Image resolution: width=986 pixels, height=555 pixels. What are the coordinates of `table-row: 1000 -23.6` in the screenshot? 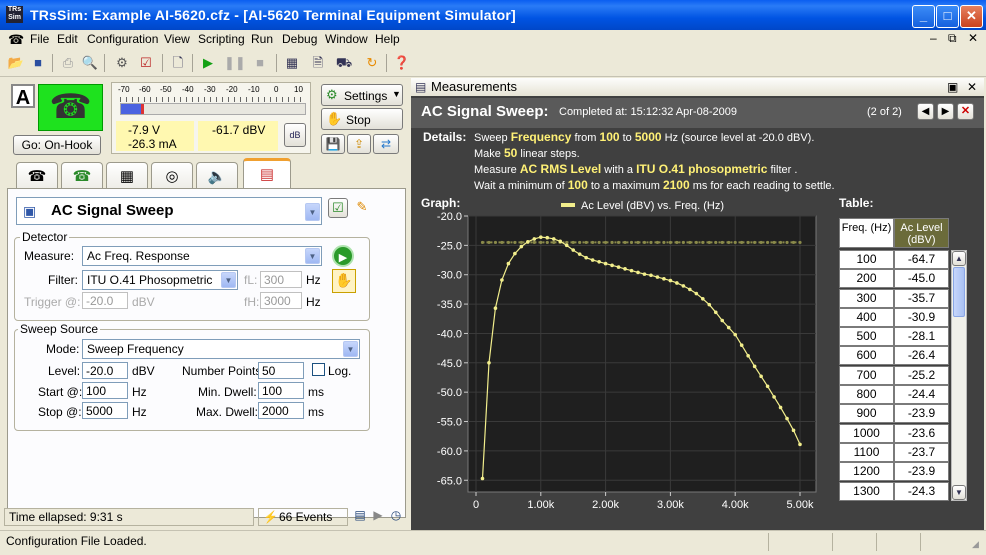 It's located at (894, 433).